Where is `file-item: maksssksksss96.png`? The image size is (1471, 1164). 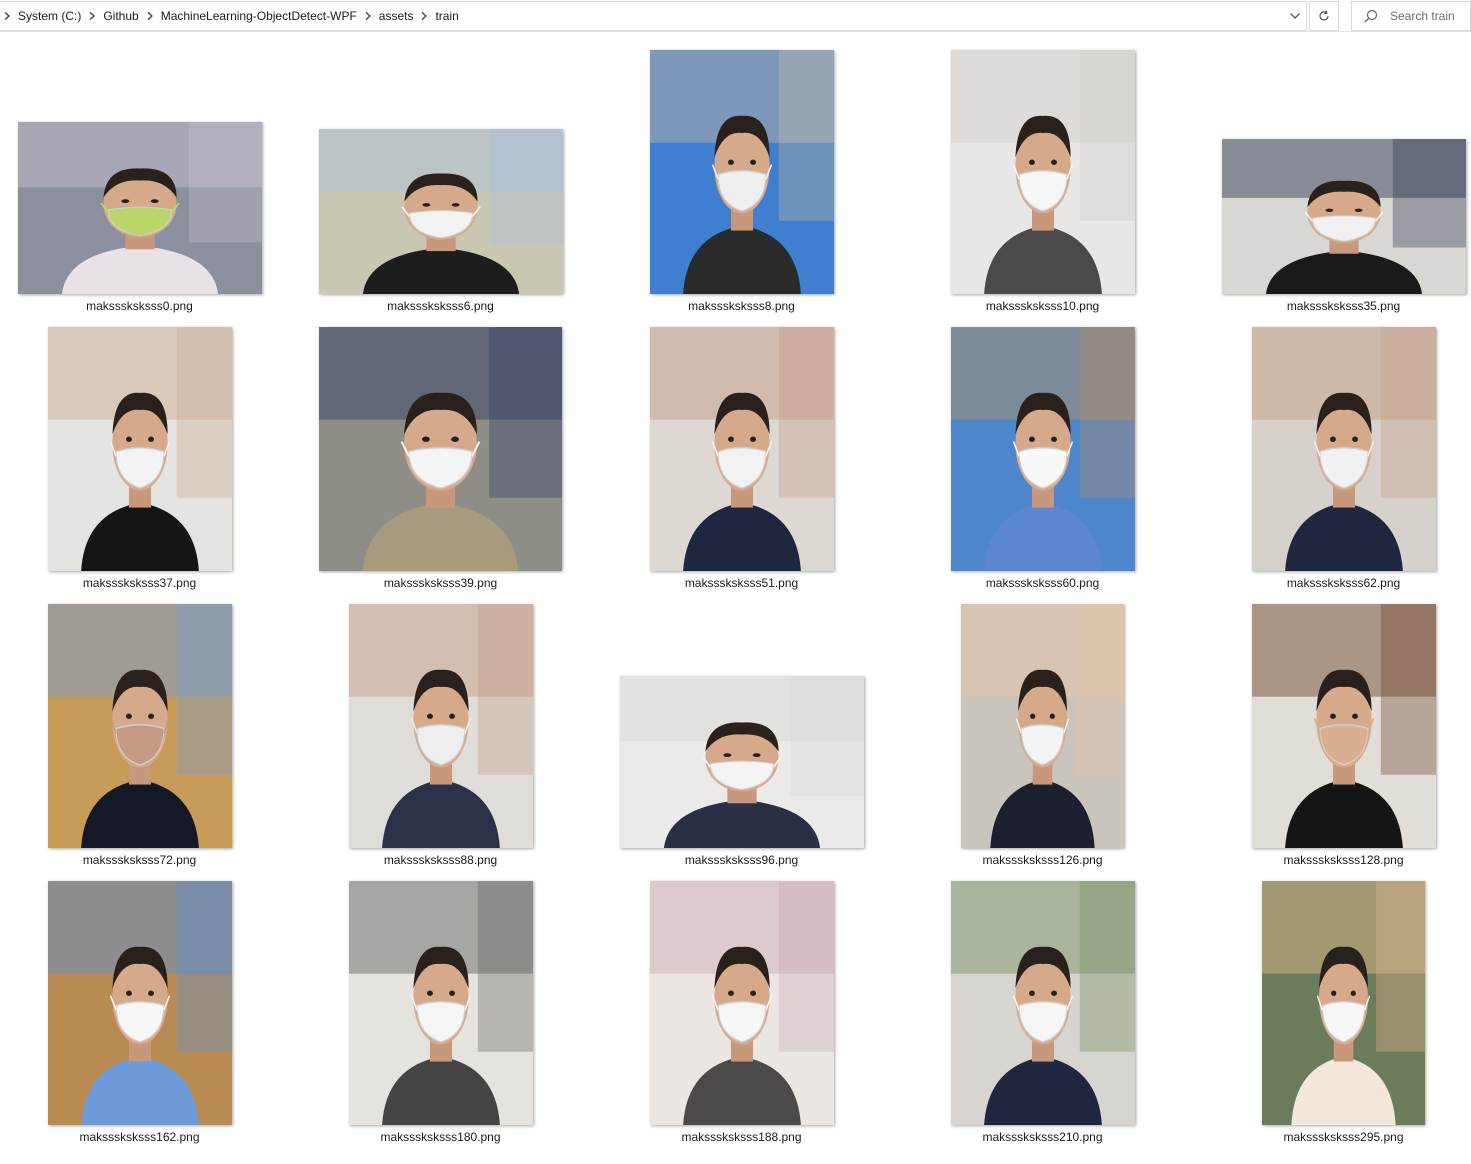 file-item: maksssksksss96.png is located at coordinates (741, 726).